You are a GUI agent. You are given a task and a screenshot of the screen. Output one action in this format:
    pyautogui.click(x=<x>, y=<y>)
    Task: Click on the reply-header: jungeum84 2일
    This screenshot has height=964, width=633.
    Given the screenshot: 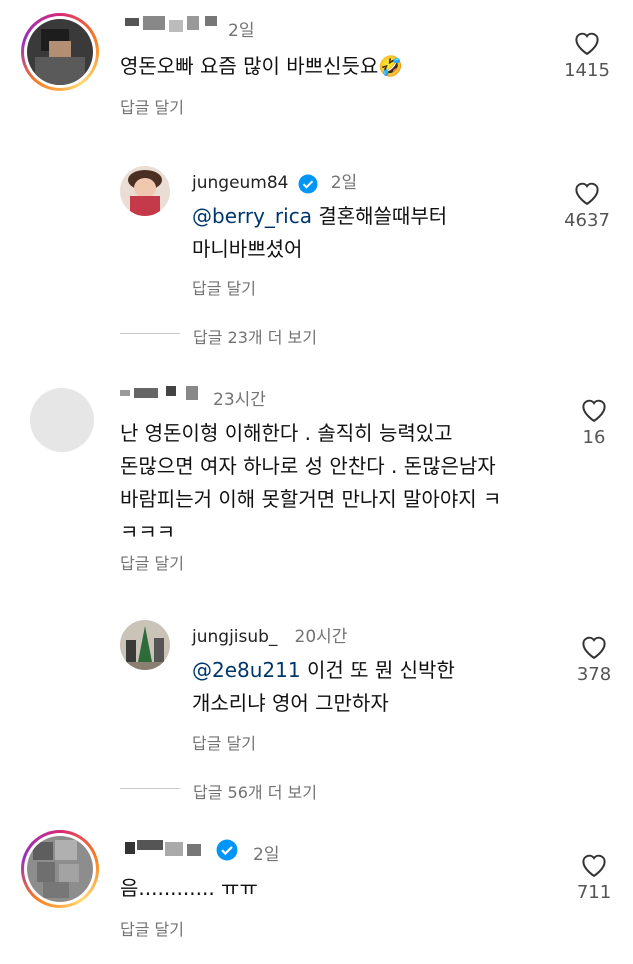 What is the action you would take?
    pyautogui.click(x=274, y=181)
    